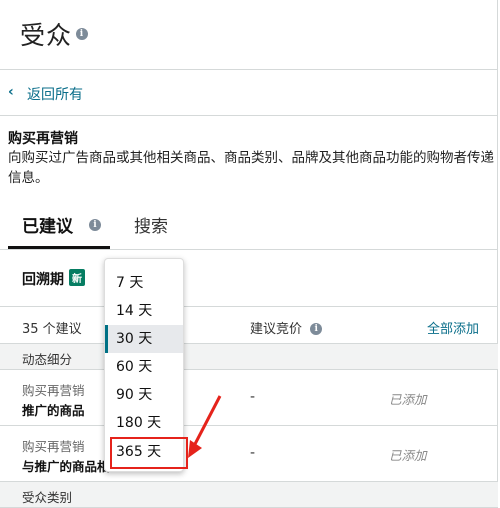  What do you see at coordinates (144, 311) in the screenshot?
I see `dropdown-option: 14 天` at bounding box center [144, 311].